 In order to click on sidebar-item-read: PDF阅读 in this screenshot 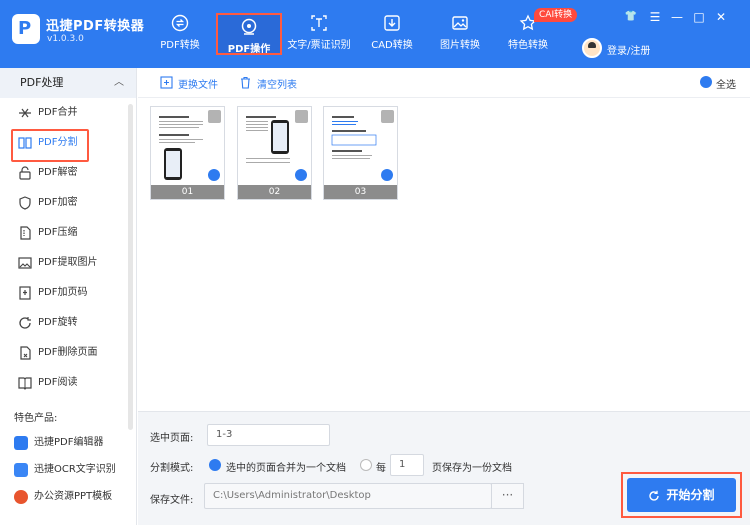, I will do `click(68, 383)`.